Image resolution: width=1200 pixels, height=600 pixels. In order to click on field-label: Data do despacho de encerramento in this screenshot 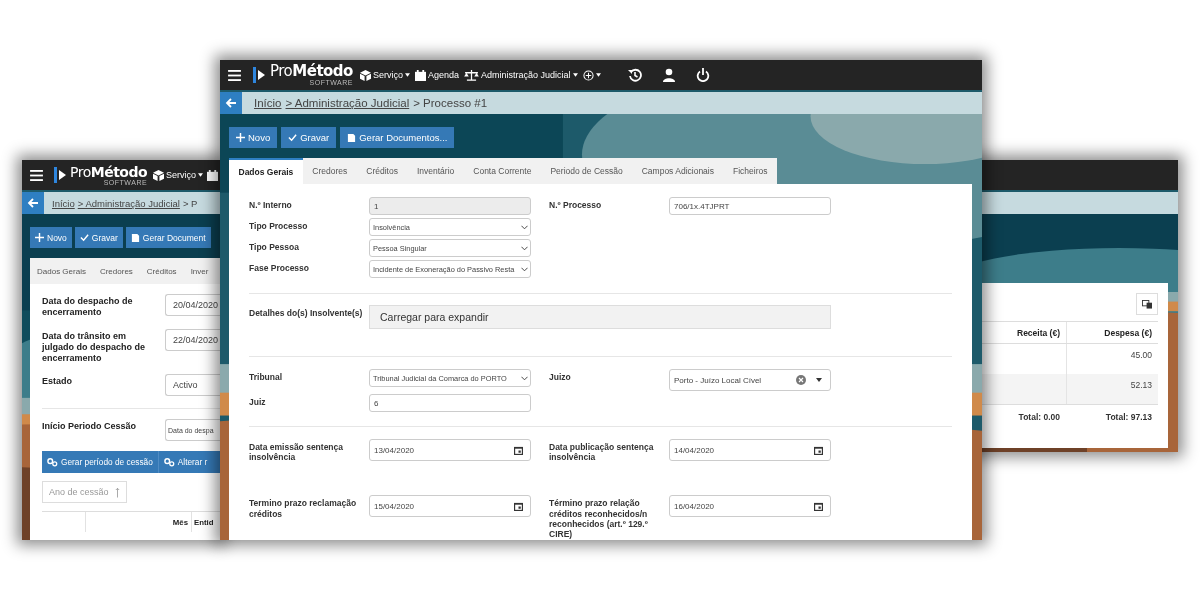, I will do `click(88, 307)`.